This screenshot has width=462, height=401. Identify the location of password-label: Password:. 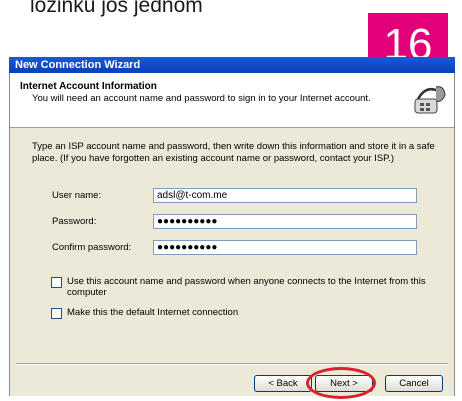
(74, 221).